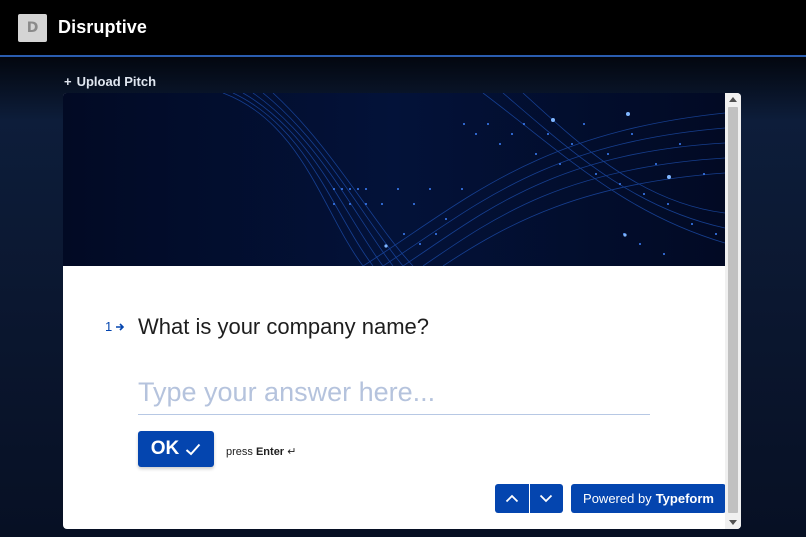 This screenshot has height=537, width=806. I want to click on top-bar: D Disruptive, so click(403, 28).